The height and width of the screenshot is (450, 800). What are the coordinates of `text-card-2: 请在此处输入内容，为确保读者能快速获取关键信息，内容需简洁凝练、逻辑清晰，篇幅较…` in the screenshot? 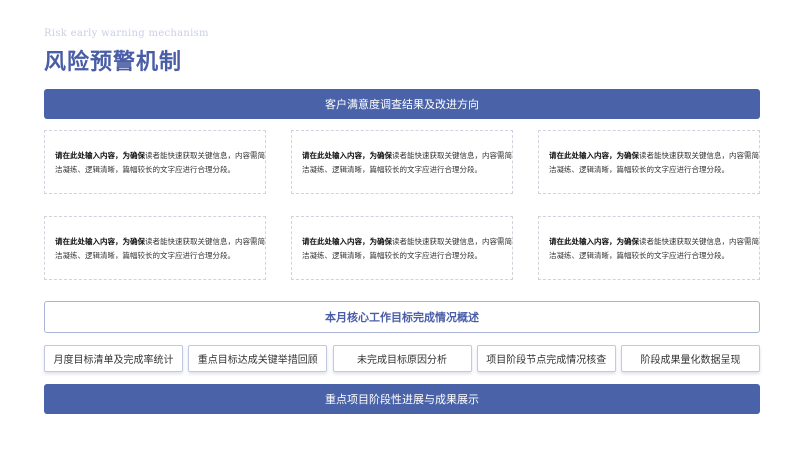 It's located at (402, 162).